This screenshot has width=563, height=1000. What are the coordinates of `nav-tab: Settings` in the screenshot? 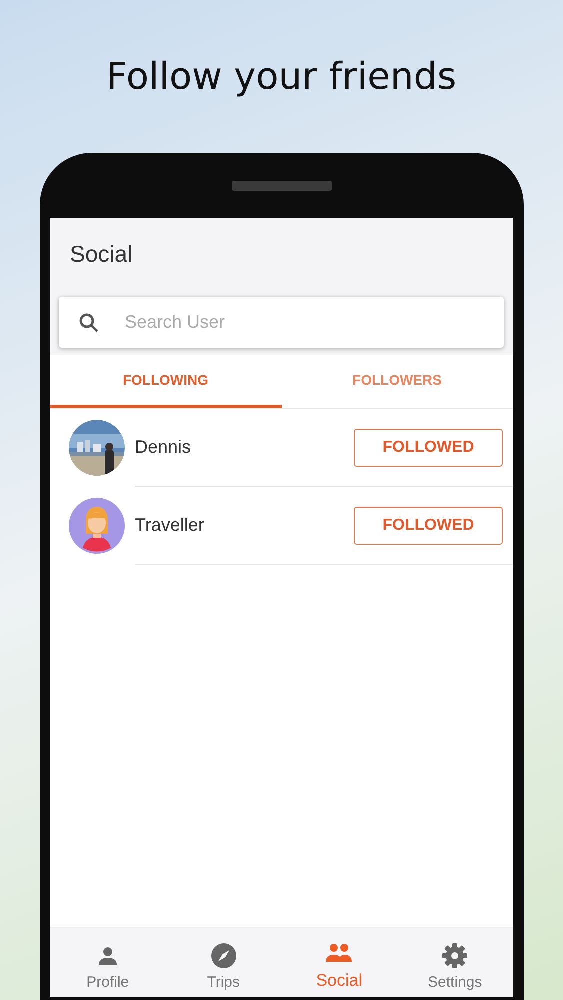 It's located at (455, 962).